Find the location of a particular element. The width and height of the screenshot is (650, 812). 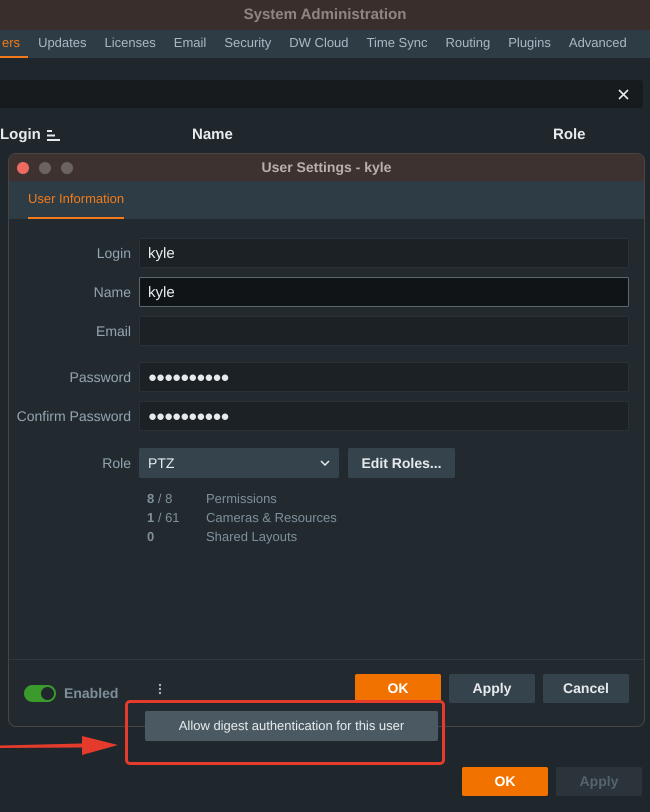

field-label: Confirm Password is located at coordinates (74, 416).